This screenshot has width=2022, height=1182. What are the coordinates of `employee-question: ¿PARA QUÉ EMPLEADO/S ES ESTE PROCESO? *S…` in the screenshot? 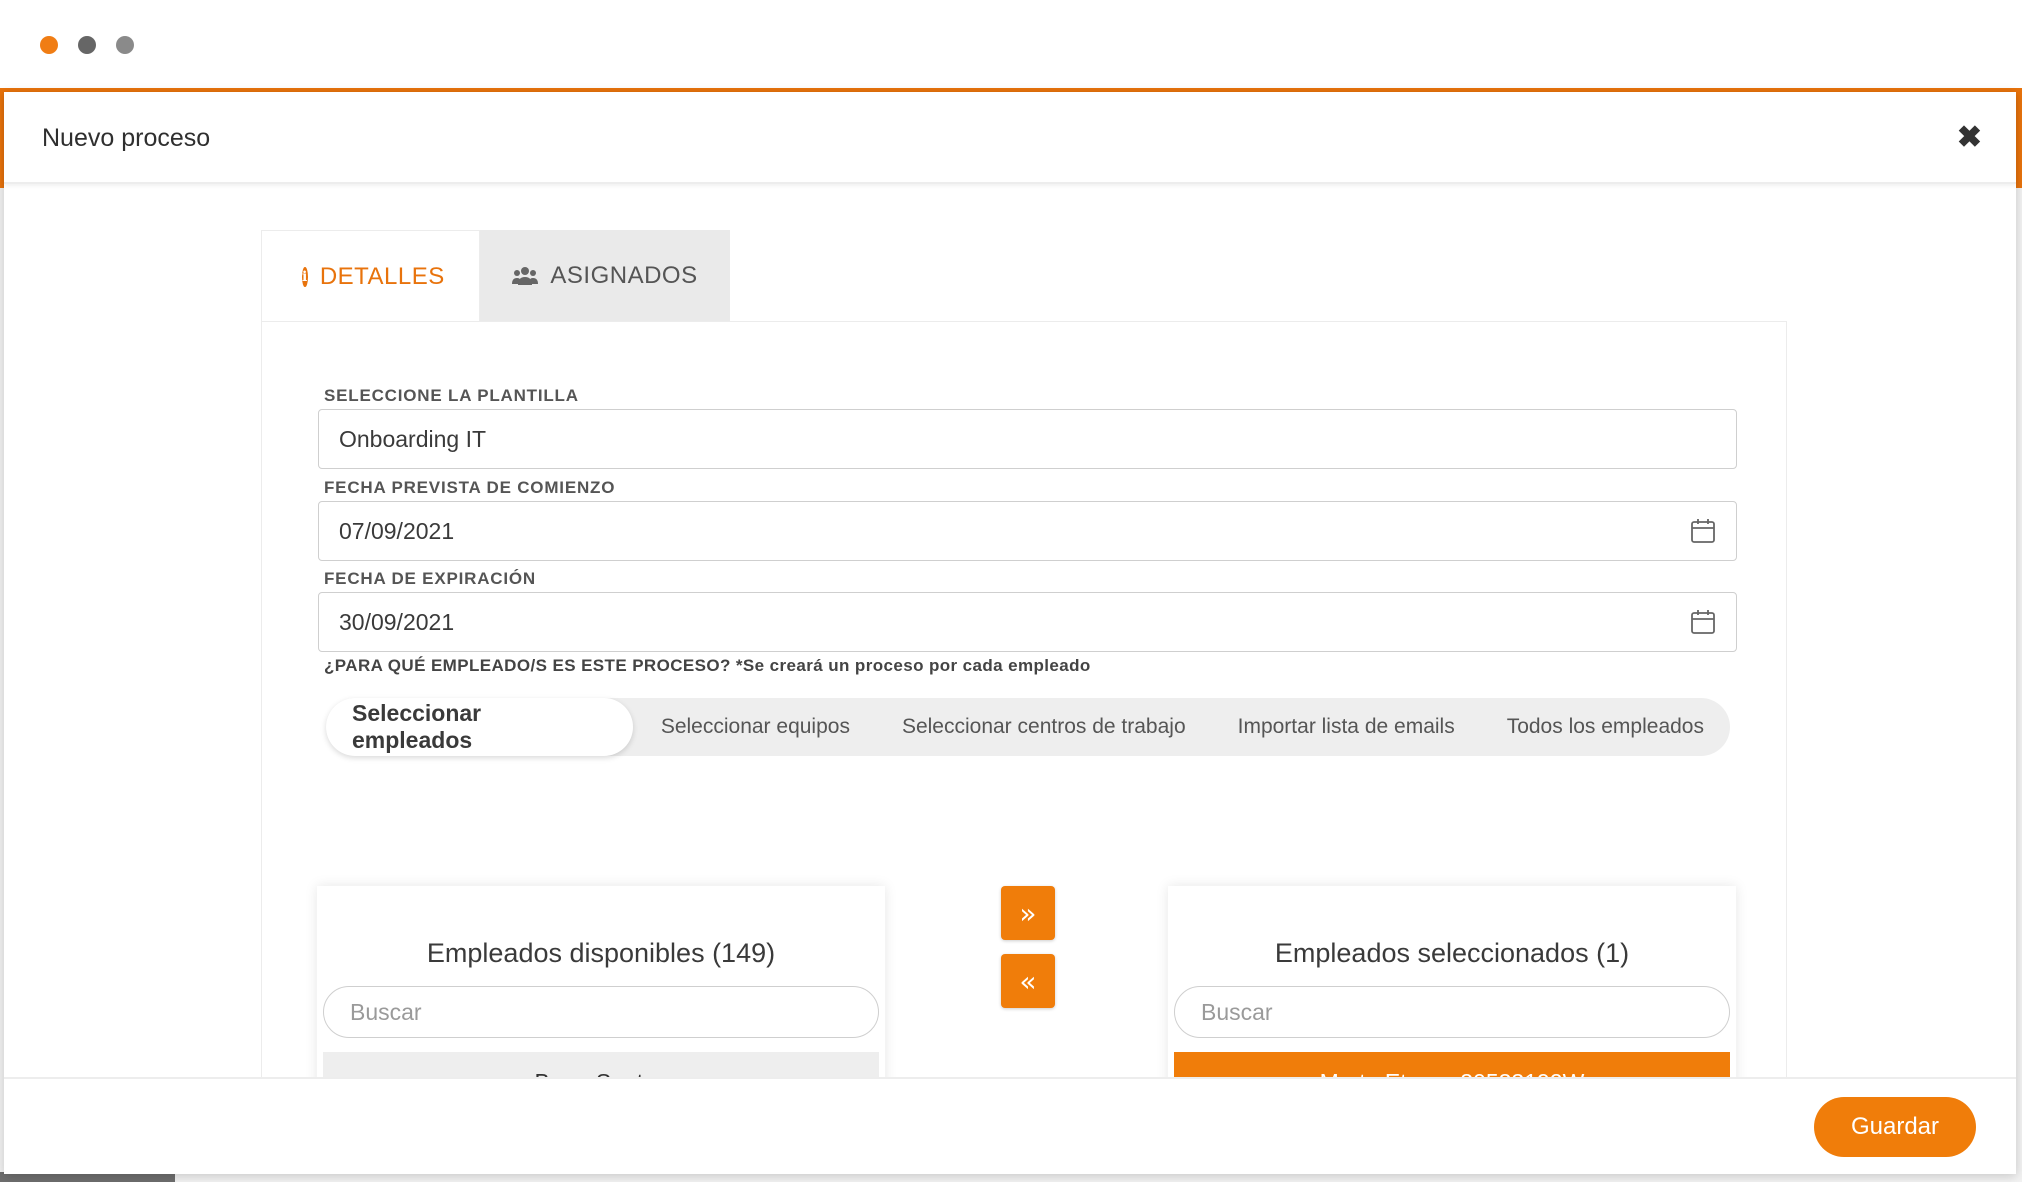 It's located at (707, 665).